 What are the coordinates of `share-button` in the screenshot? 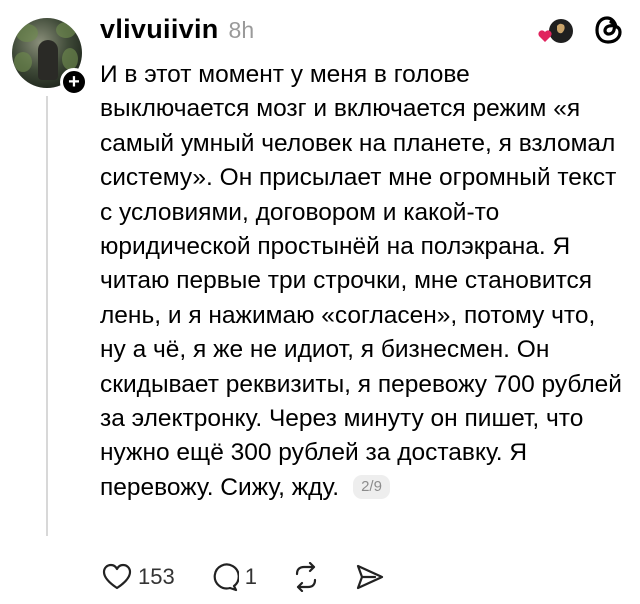 It's located at (370, 577).